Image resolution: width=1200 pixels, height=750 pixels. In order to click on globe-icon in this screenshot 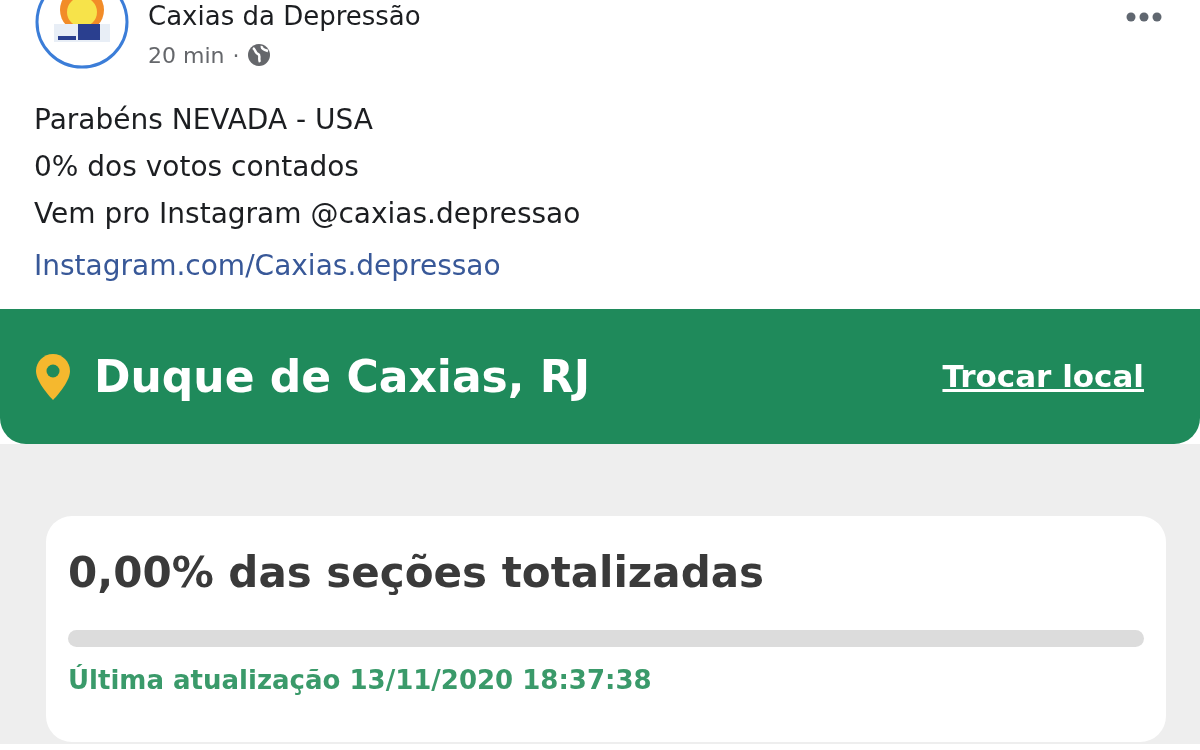, I will do `click(259, 55)`.